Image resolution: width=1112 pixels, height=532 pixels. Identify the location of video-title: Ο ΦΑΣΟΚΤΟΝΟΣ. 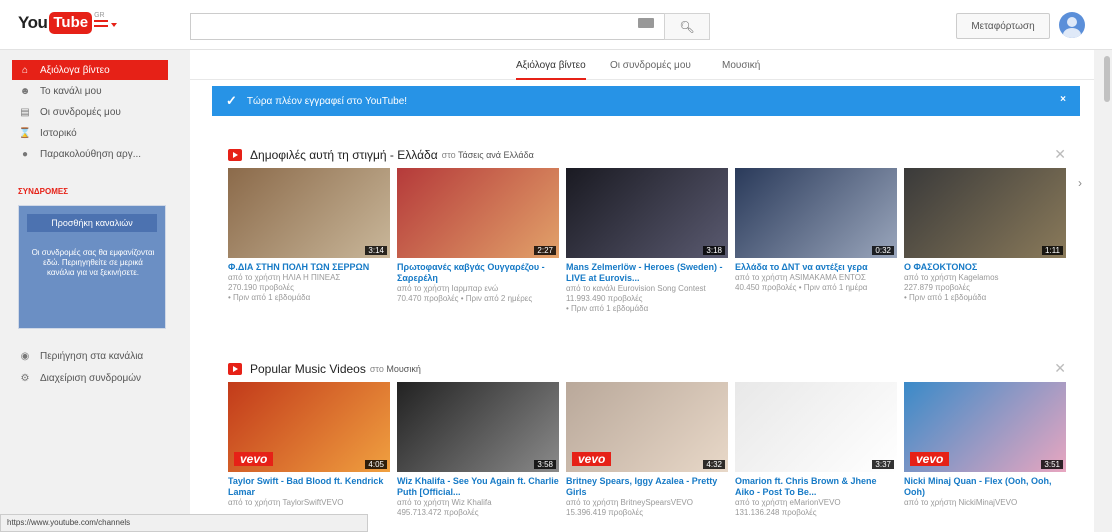
(985, 267).